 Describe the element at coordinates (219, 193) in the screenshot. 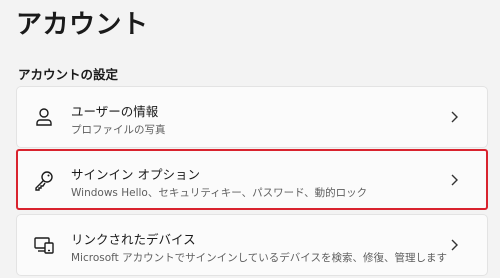

I see `settings-item-description: Windows Hello、セキュリティキー、パスワード、動的ロック` at that location.